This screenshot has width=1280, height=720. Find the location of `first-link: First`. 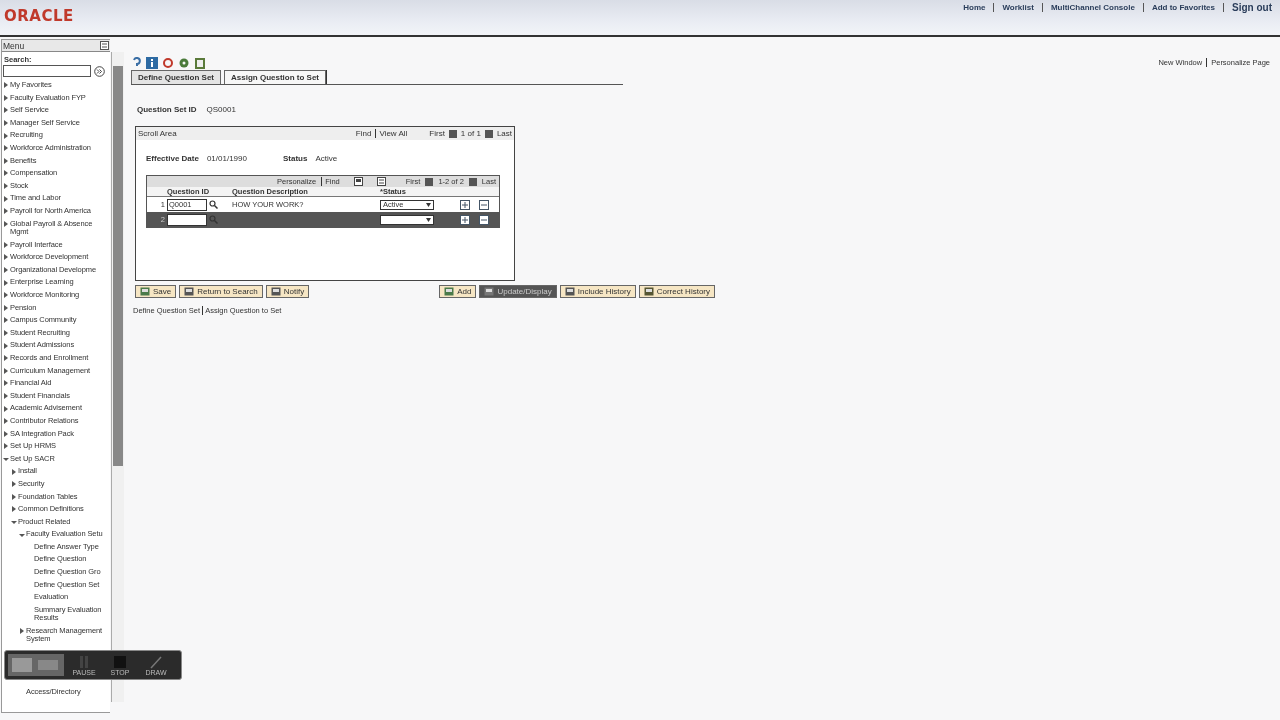

first-link: First is located at coordinates (437, 133).